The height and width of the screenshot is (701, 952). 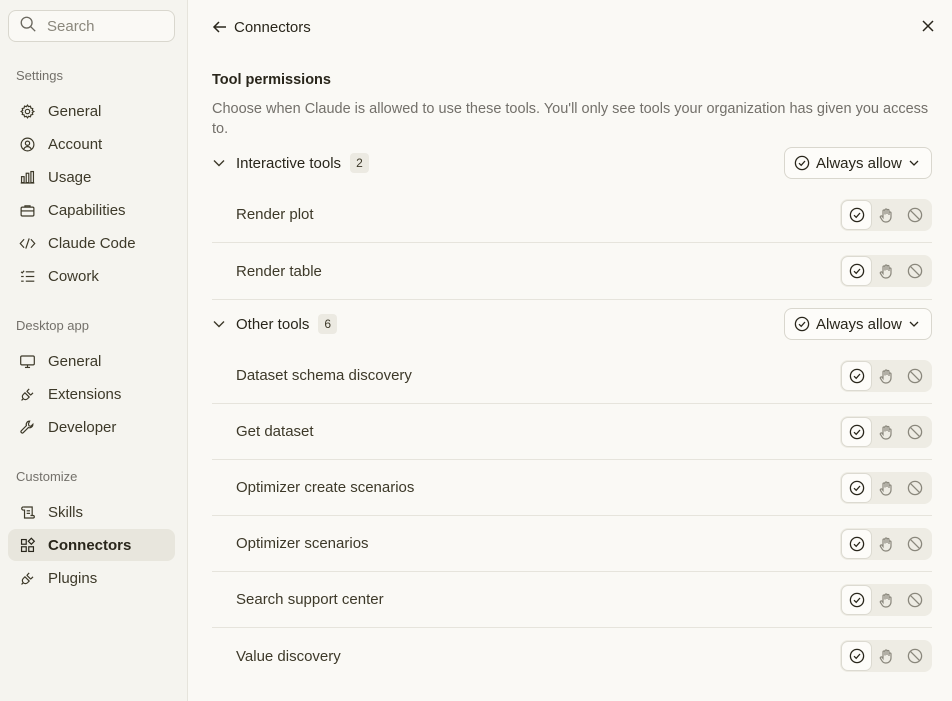 What do you see at coordinates (572, 600) in the screenshot?
I see `tool-row: Search support center` at bounding box center [572, 600].